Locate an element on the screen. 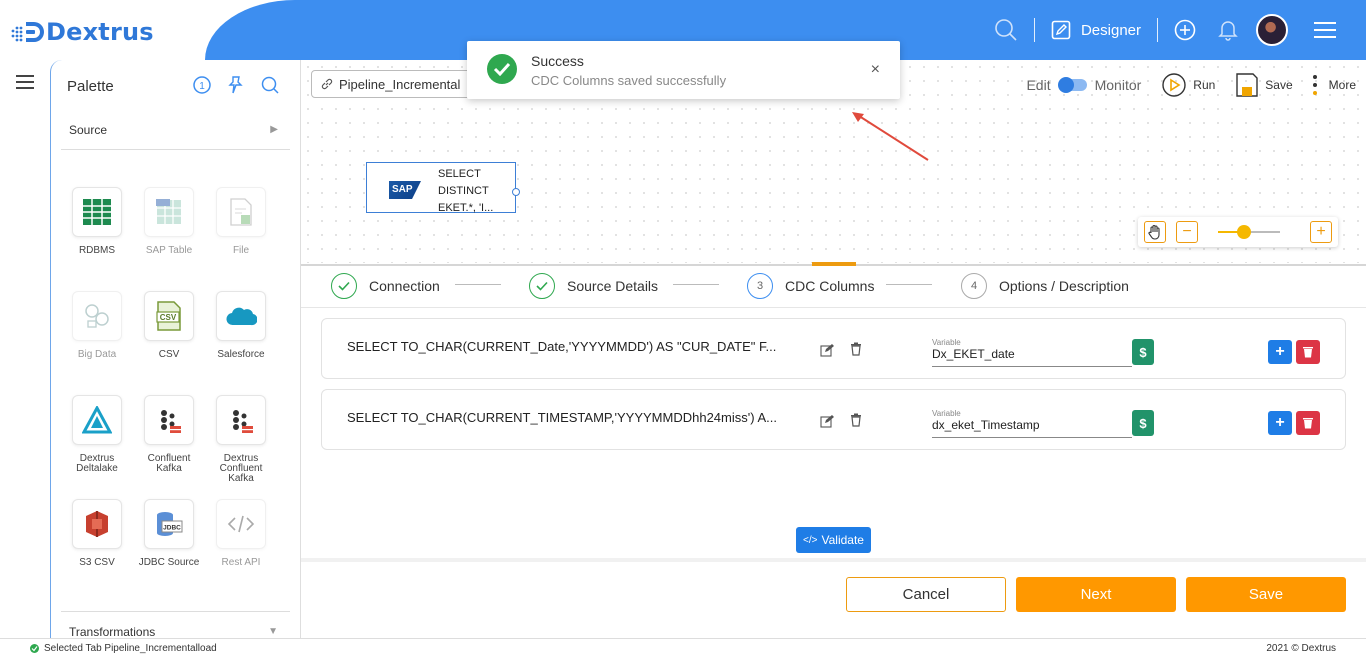  add-button is located at coordinates (1185, 30).